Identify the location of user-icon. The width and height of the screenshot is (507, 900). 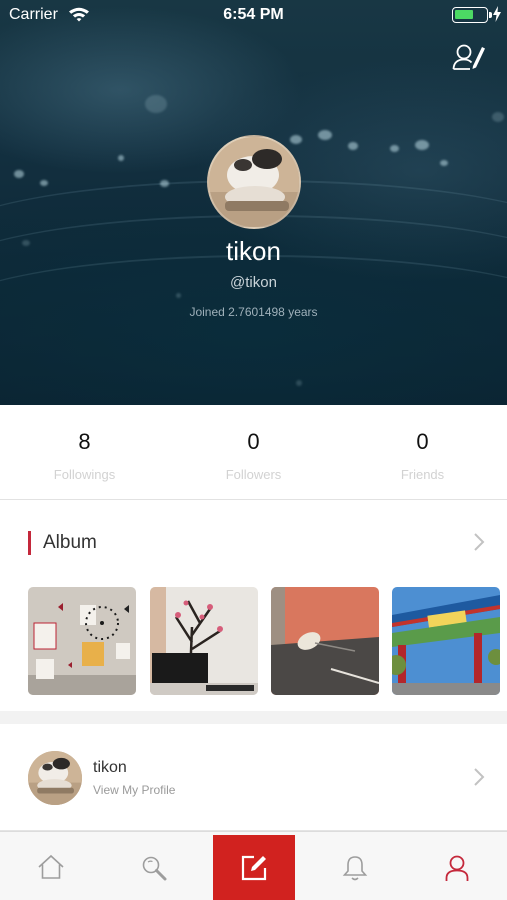
(457, 868).